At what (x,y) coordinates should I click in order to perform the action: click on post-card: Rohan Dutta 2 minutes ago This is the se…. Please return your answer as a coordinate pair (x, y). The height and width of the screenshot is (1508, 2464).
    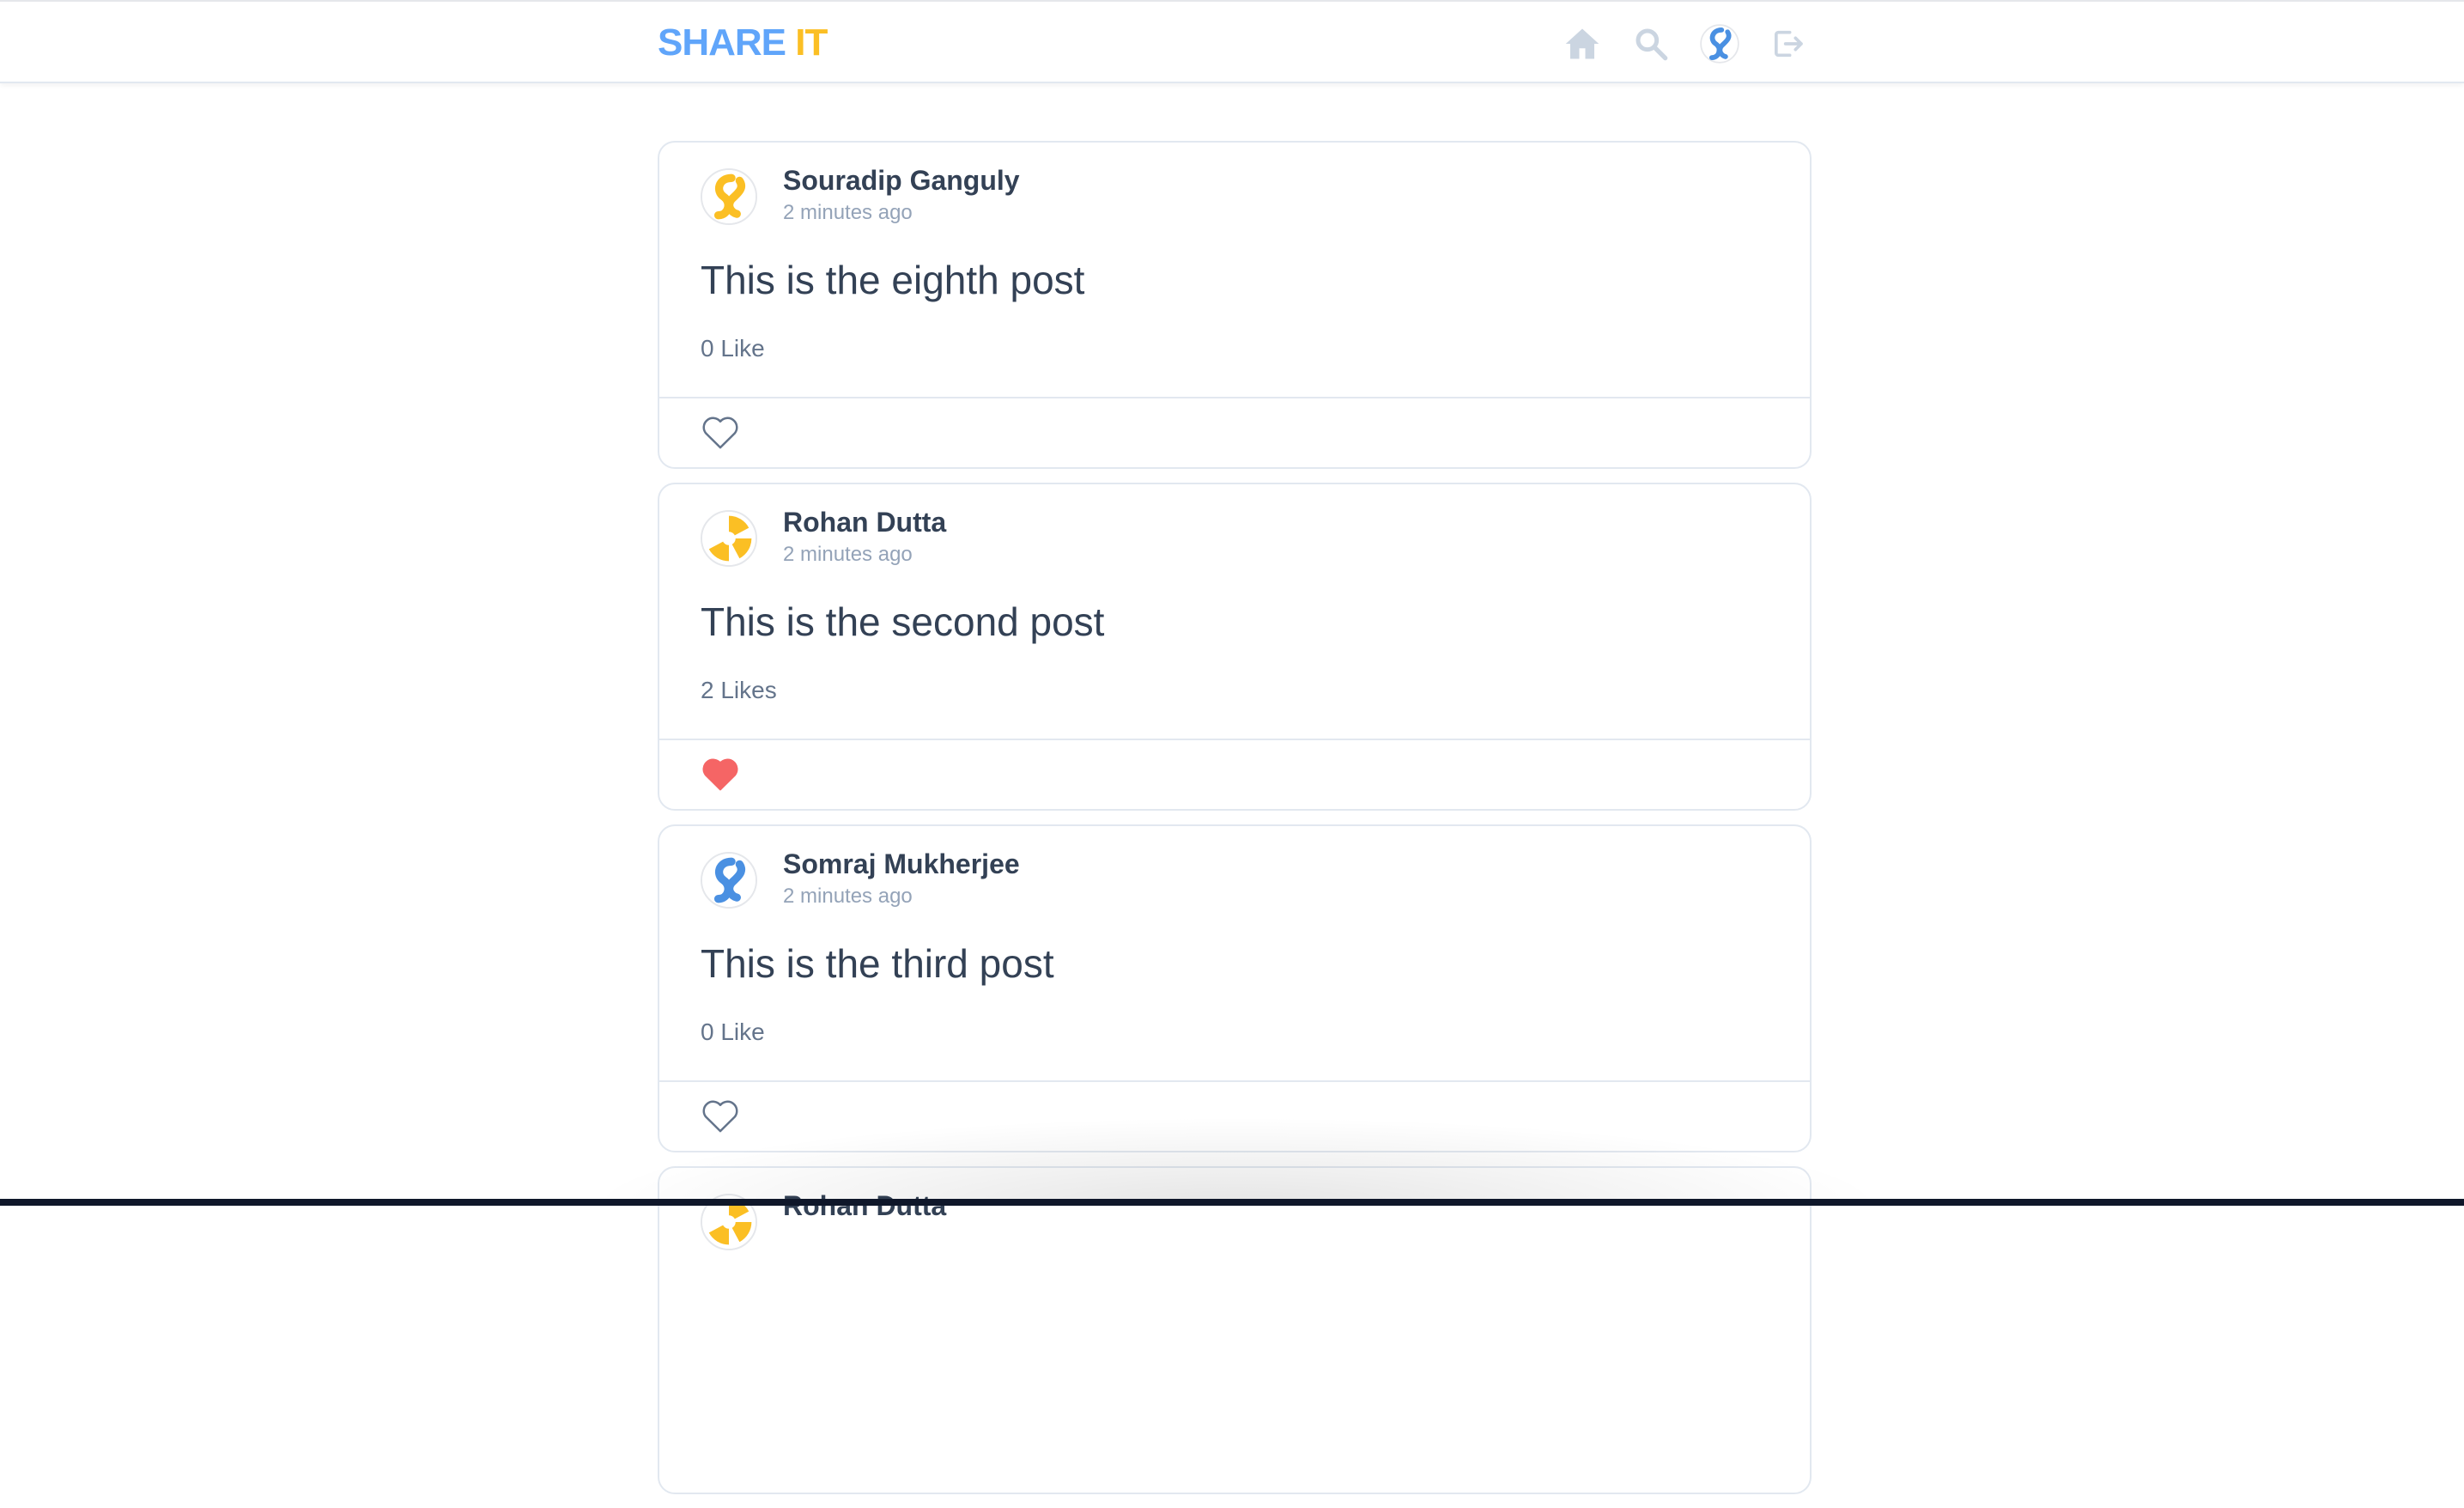
    Looking at the image, I should click on (1235, 647).